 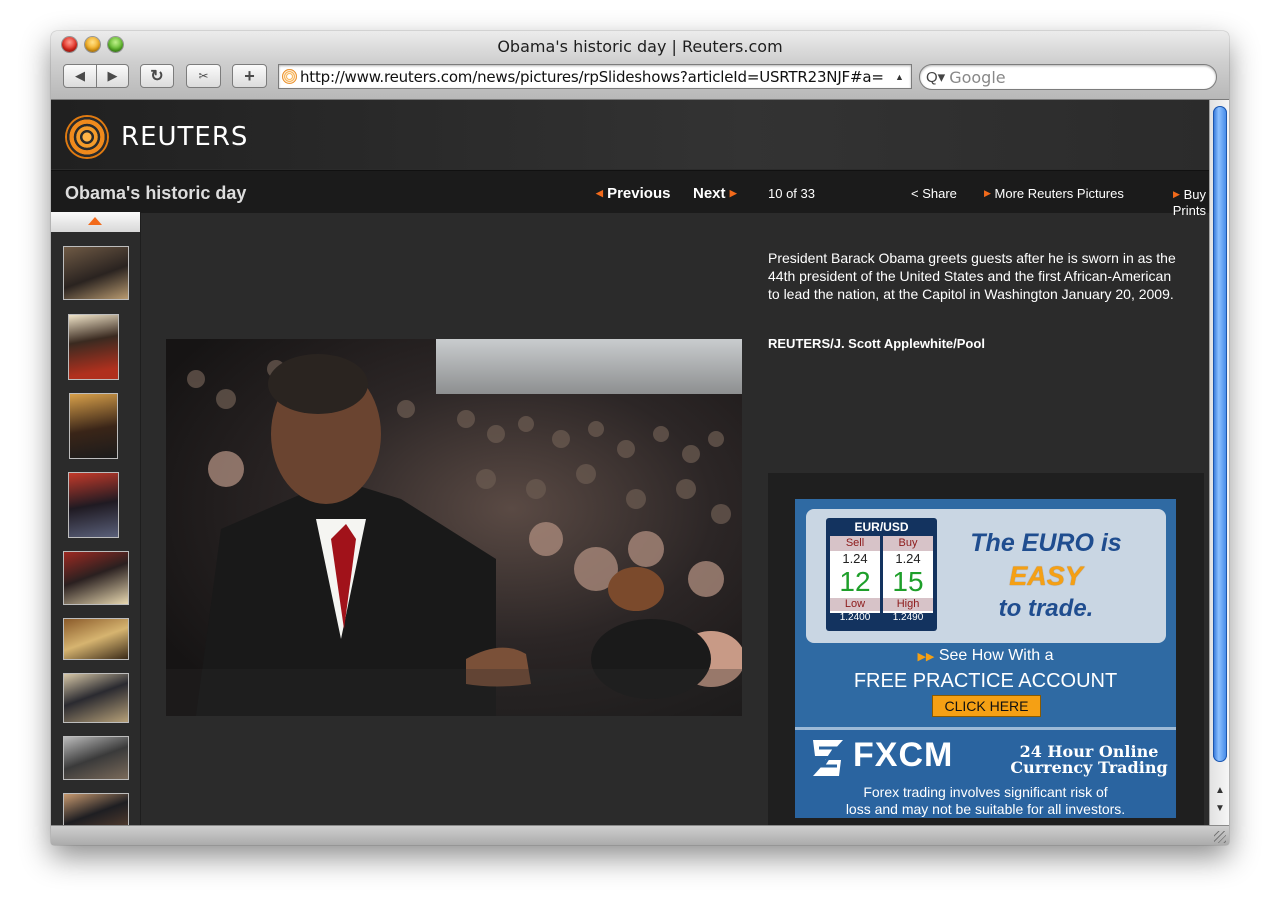 I want to click on vertical-scrollbar: ▲ ▼, so click(x=1219, y=462).